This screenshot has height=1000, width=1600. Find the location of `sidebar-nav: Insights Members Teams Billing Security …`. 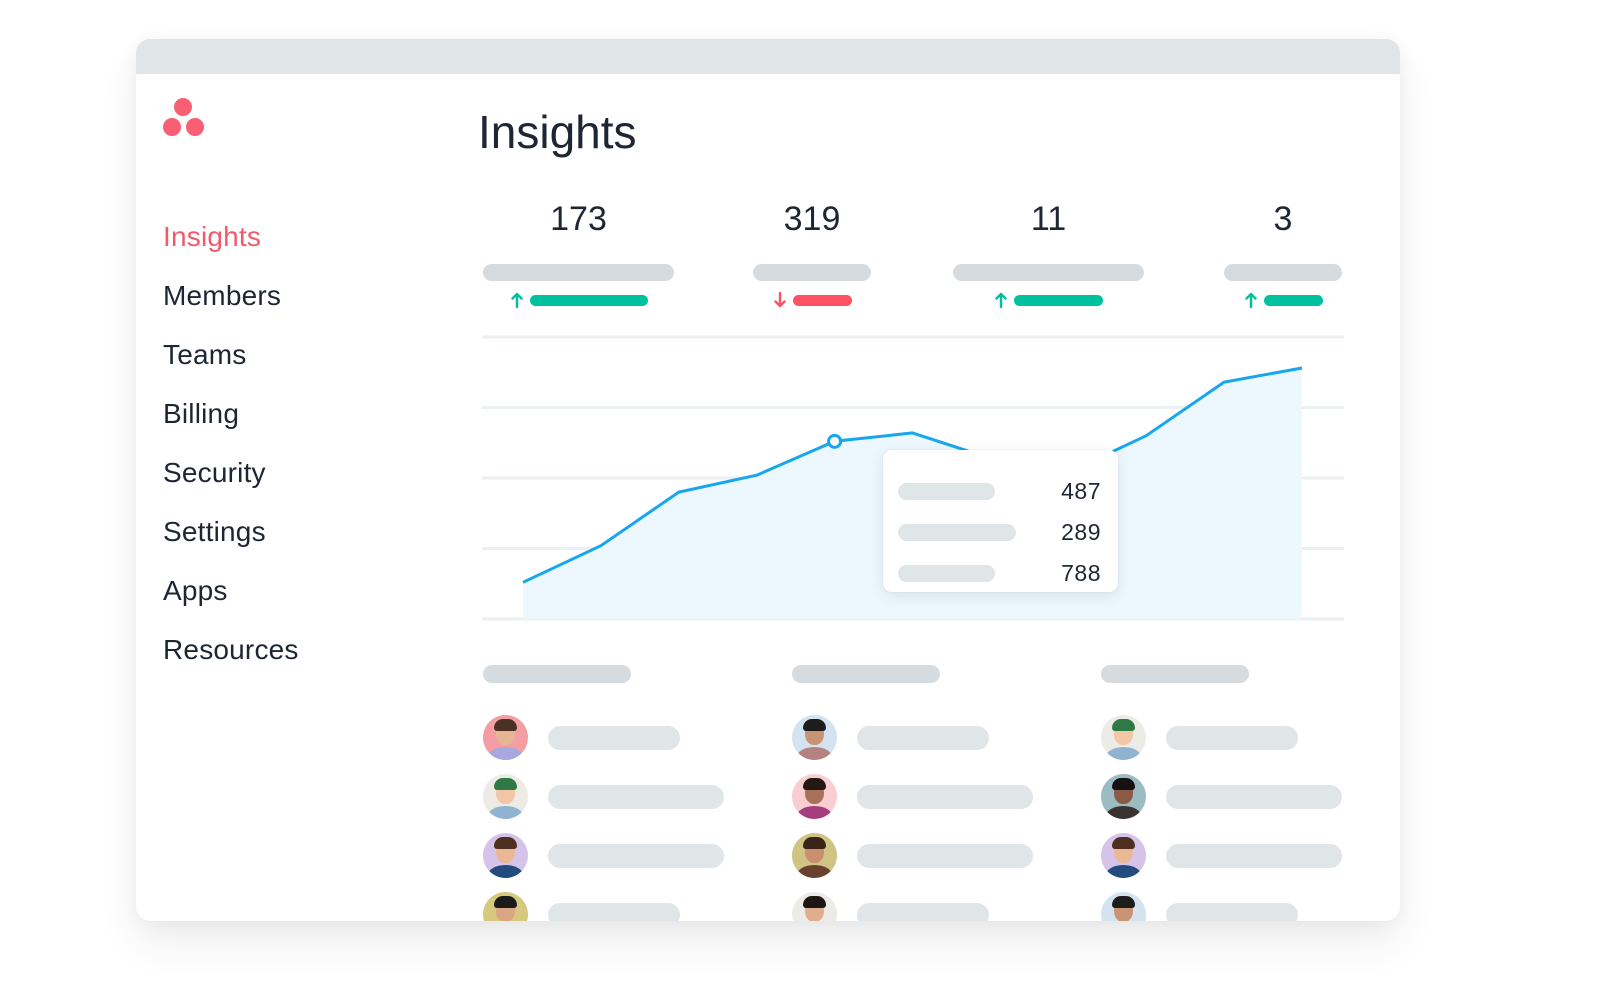

sidebar-nav: Insights Members Teams Billing Security … is located at coordinates (231, 443).